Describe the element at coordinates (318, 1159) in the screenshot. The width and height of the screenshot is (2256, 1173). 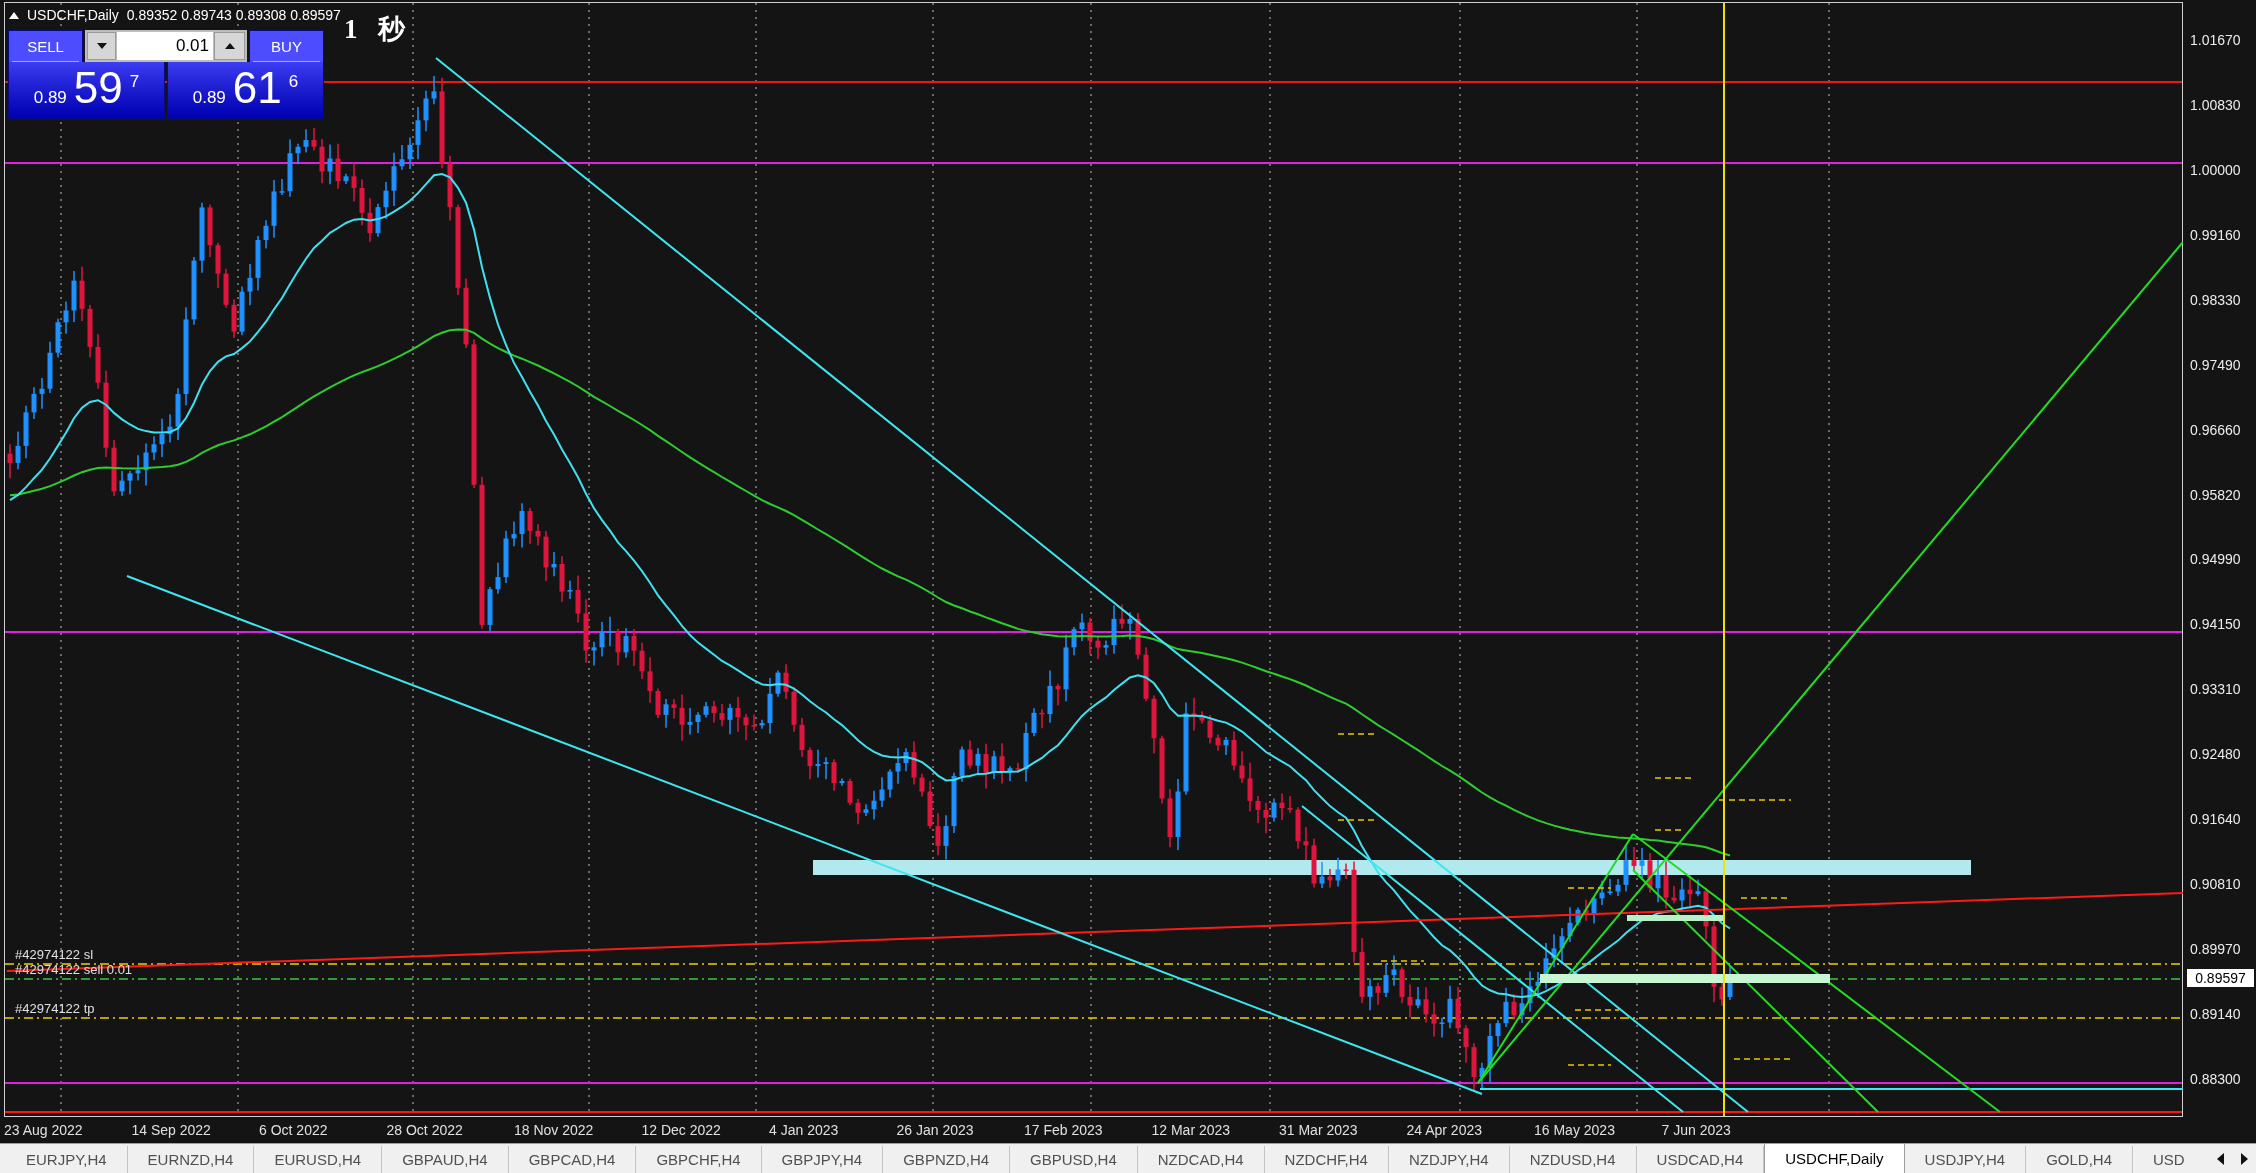
I see `chart-tab: EURUSD,H4` at that location.